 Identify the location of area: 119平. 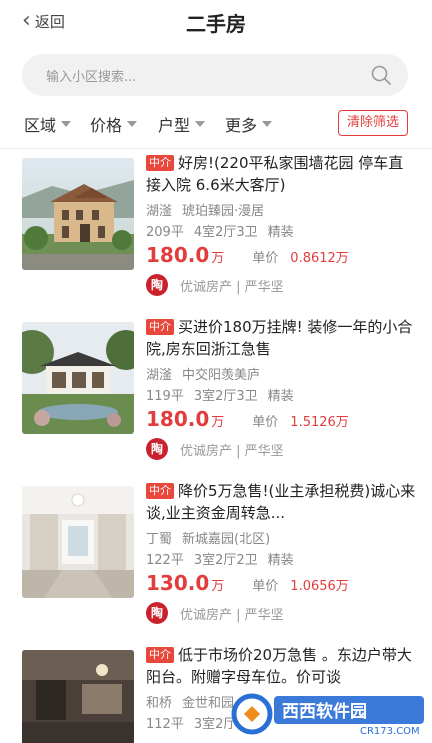
(165, 396).